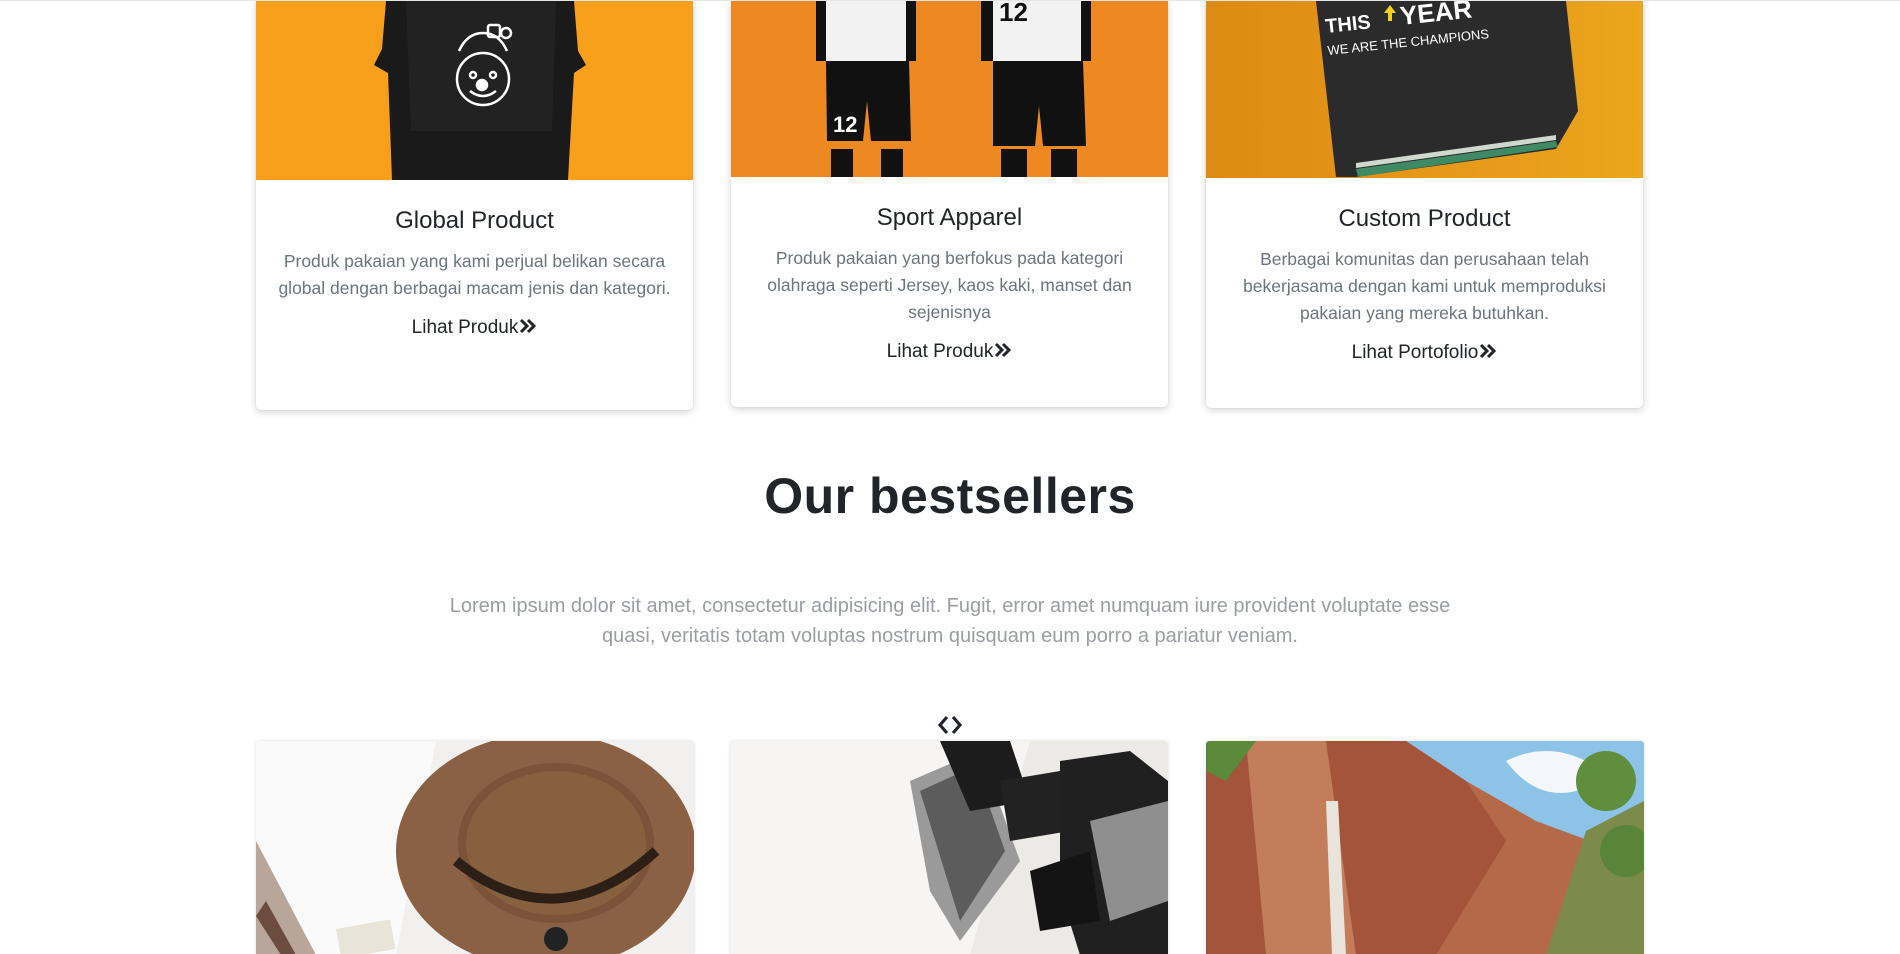 This screenshot has height=954, width=1900. I want to click on category-image-sport-apparel: 12 12, so click(949, 89).